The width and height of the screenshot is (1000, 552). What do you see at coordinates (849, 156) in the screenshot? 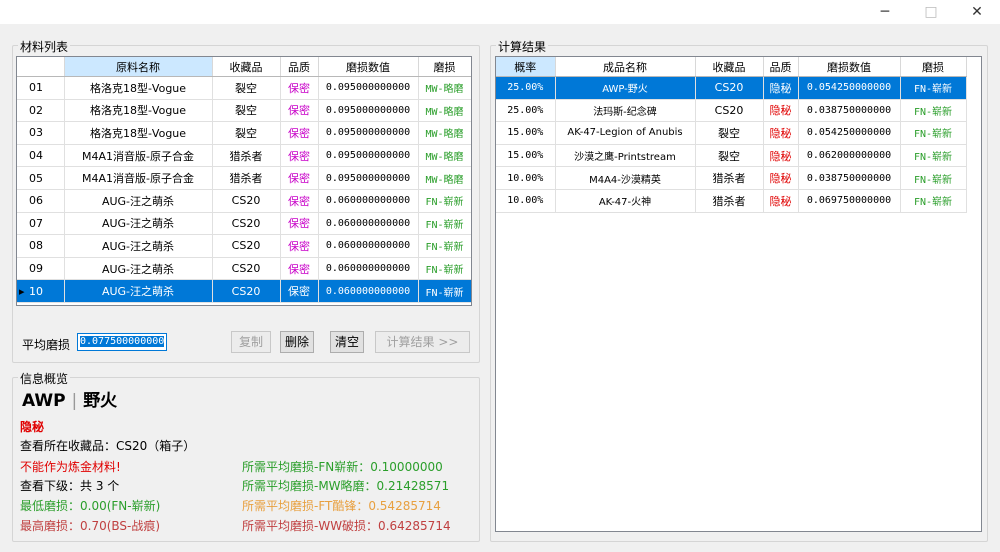
I see `results-cell-wear: 0.062000000000` at bounding box center [849, 156].